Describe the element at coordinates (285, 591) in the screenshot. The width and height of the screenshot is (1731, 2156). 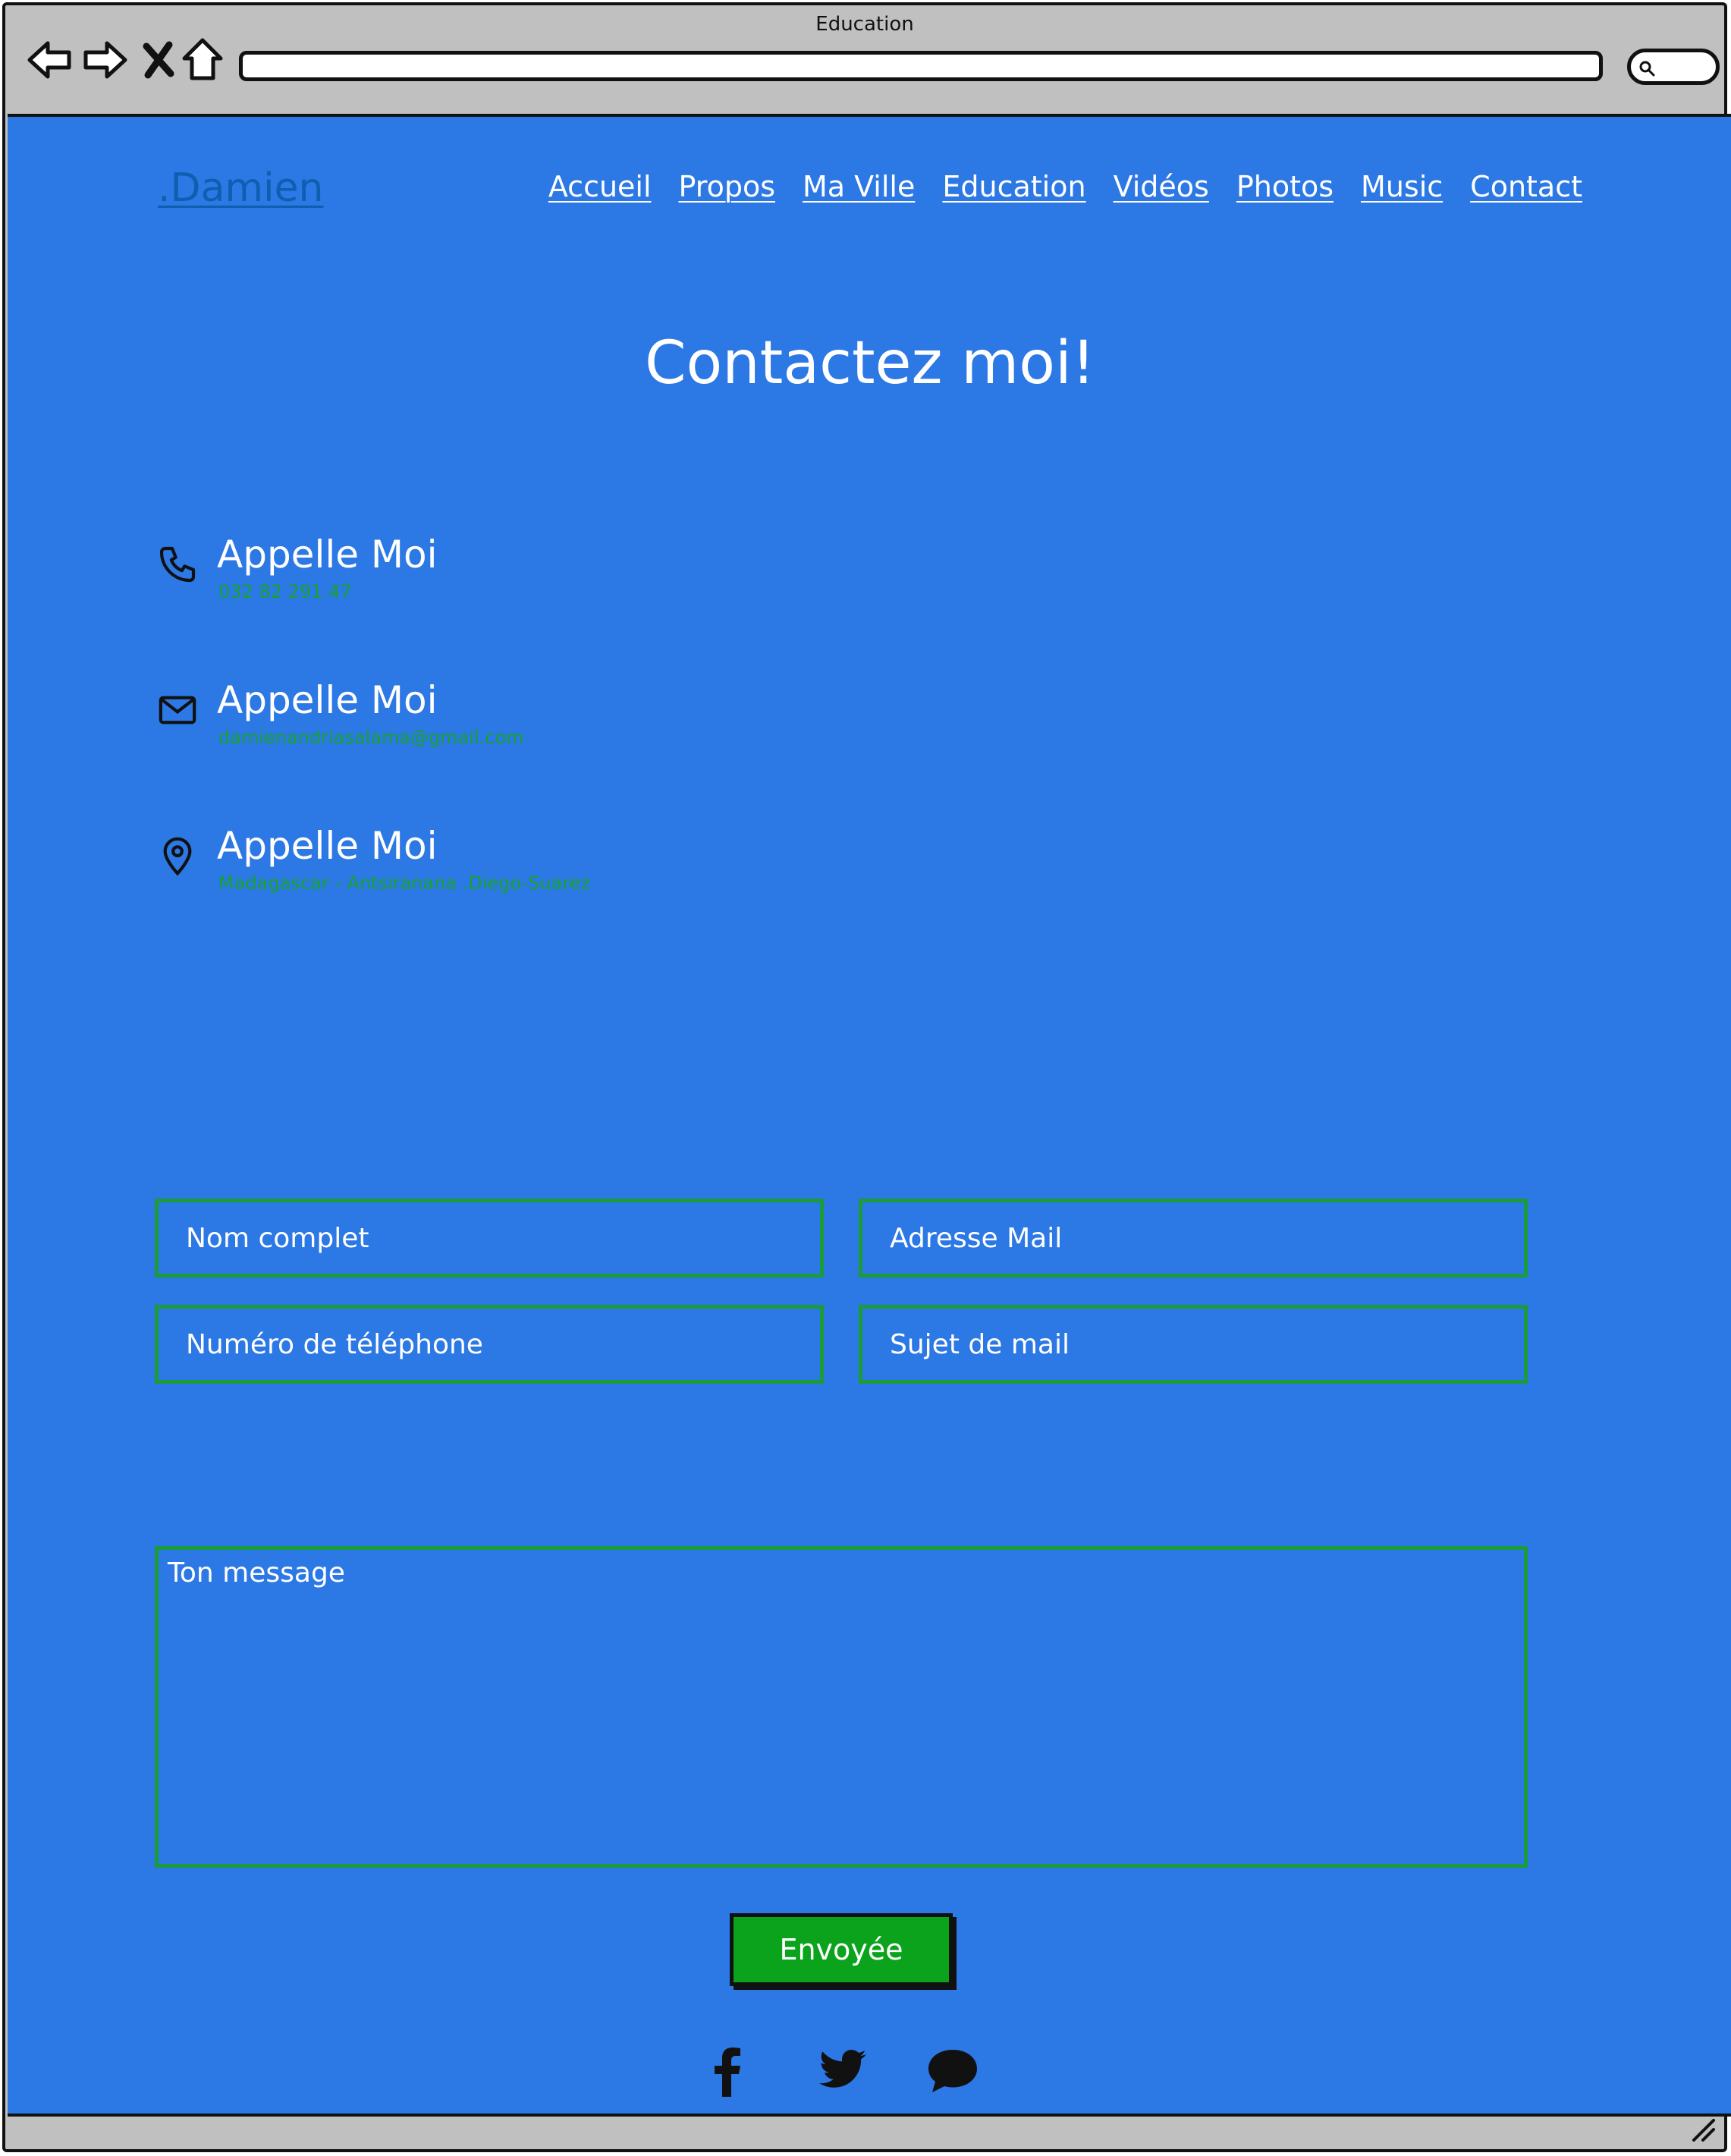
I see `contact-phone-value: 032 82 291 47` at that location.